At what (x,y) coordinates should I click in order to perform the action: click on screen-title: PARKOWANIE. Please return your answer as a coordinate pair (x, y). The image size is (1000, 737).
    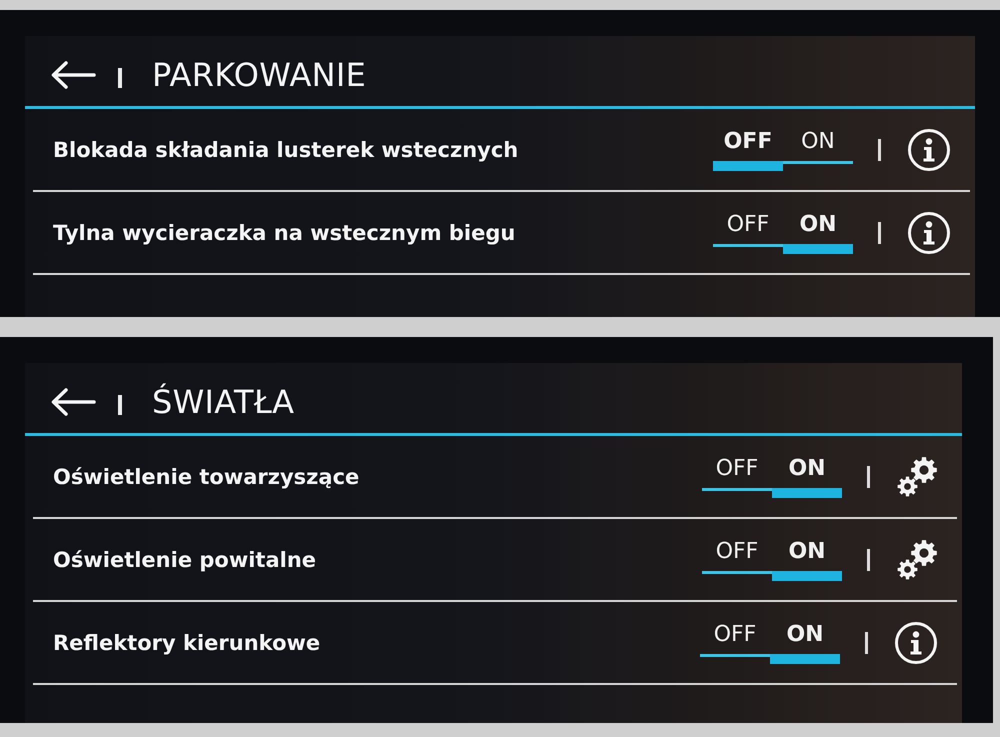
    Looking at the image, I should click on (259, 75).